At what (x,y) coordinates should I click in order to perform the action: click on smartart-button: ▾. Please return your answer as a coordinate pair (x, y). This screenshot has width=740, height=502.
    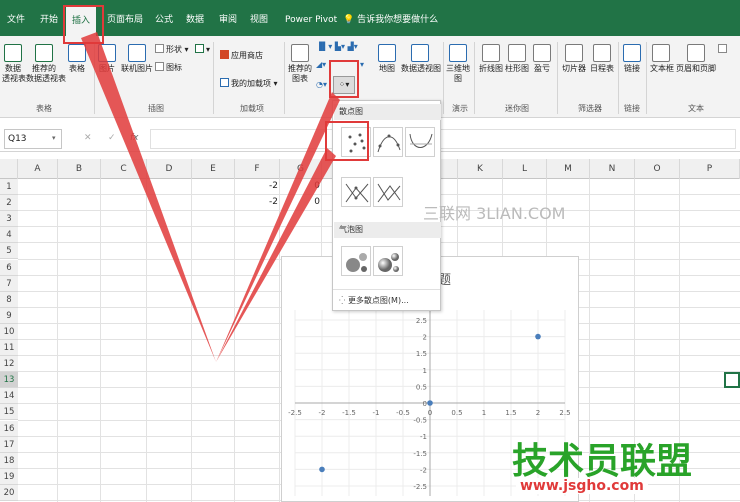
    Looking at the image, I should click on (202, 49).